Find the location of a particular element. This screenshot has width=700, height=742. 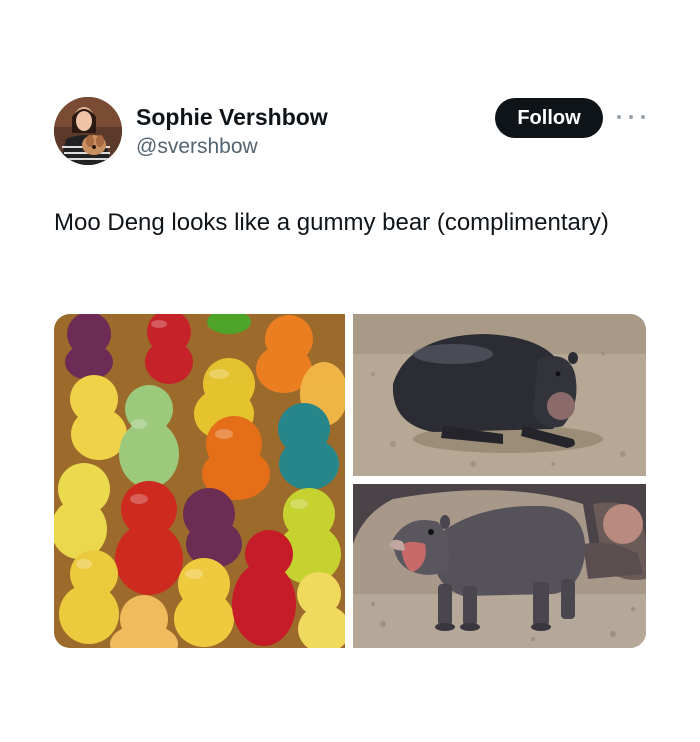

media-image-hippo-lying is located at coordinates (499, 395).